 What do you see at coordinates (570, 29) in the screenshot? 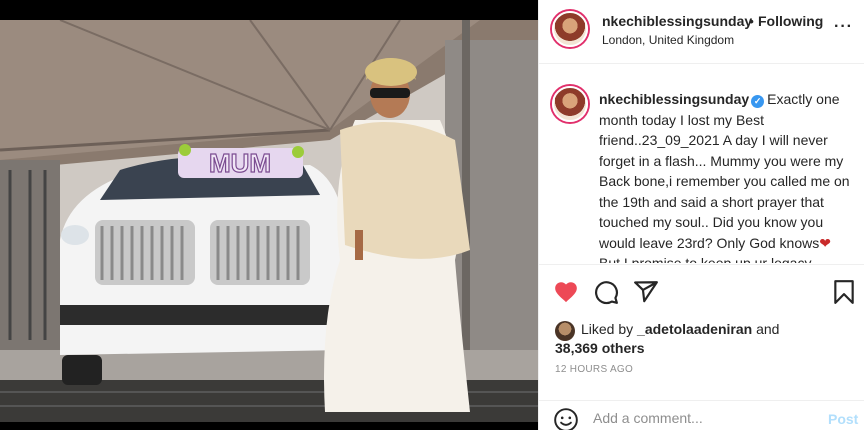
I see `author-avatar` at bounding box center [570, 29].